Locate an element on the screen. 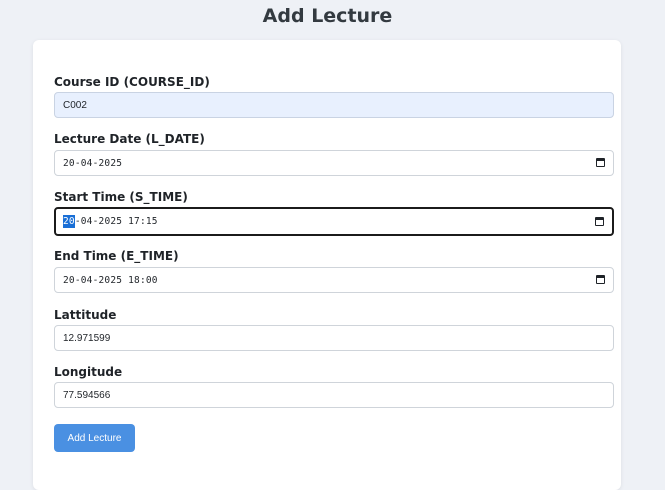  latitude-label: Lattitude is located at coordinates (85, 315).